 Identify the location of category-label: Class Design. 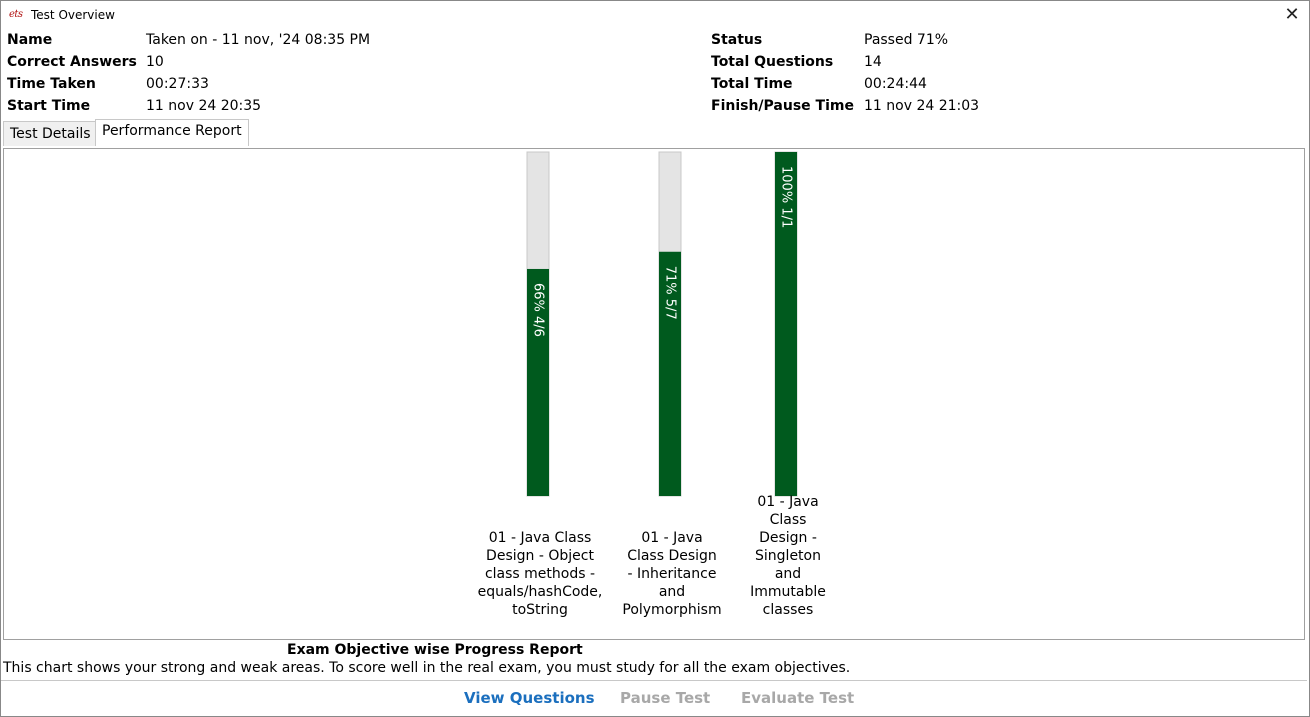
(672, 556).